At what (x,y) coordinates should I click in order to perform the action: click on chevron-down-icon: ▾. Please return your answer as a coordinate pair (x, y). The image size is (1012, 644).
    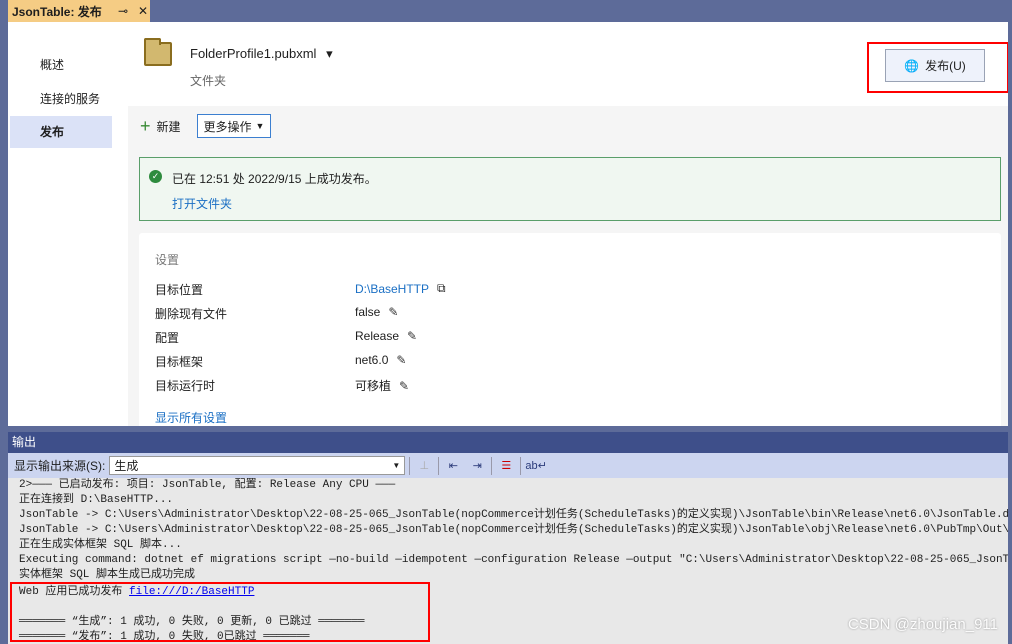
    Looking at the image, I should click on (329, 53).